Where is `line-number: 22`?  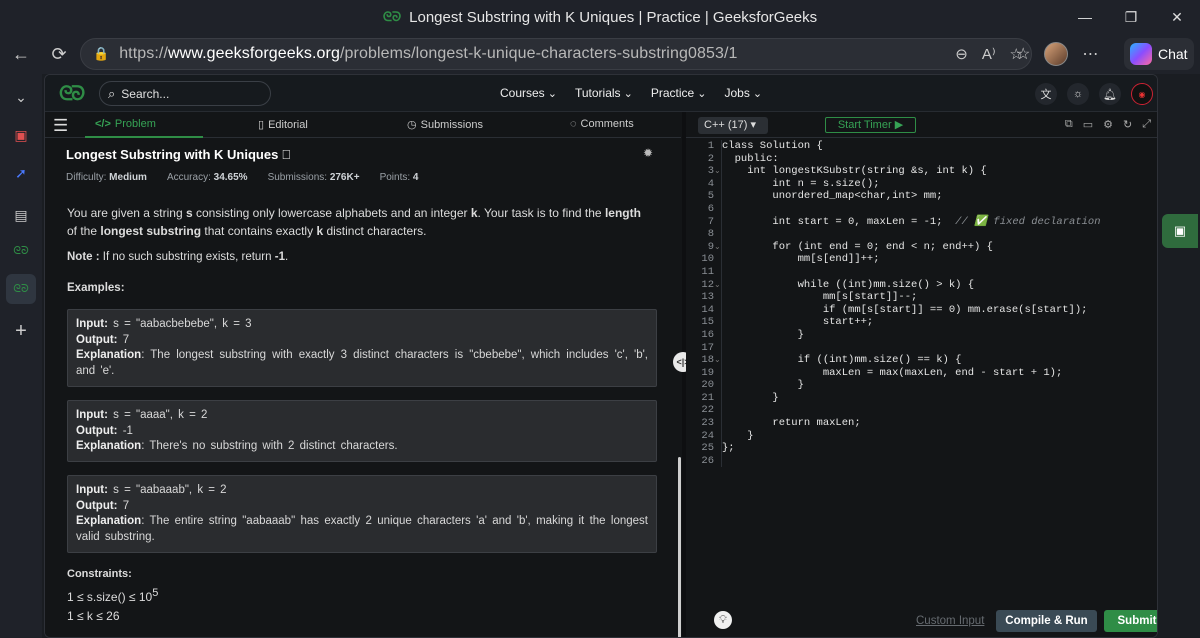
line-number: 22 is located at coordinates (707, 410).